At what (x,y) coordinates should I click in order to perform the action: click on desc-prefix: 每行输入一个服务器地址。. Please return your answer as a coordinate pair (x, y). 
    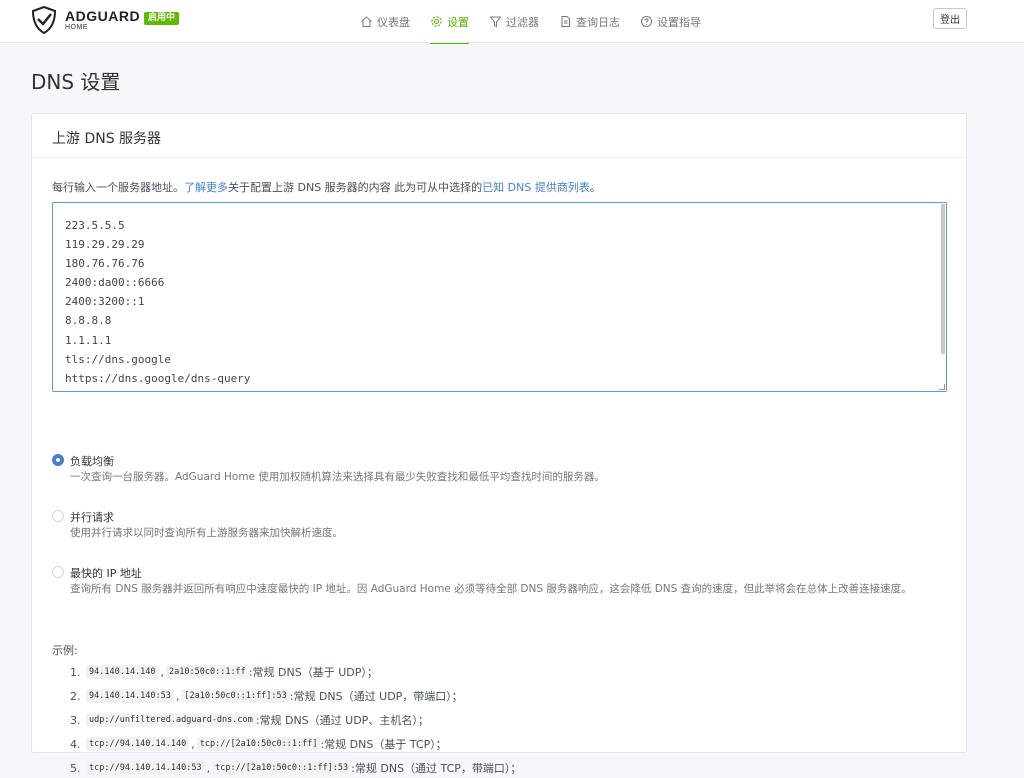
    Looking at the image, I should click on (118, 187).